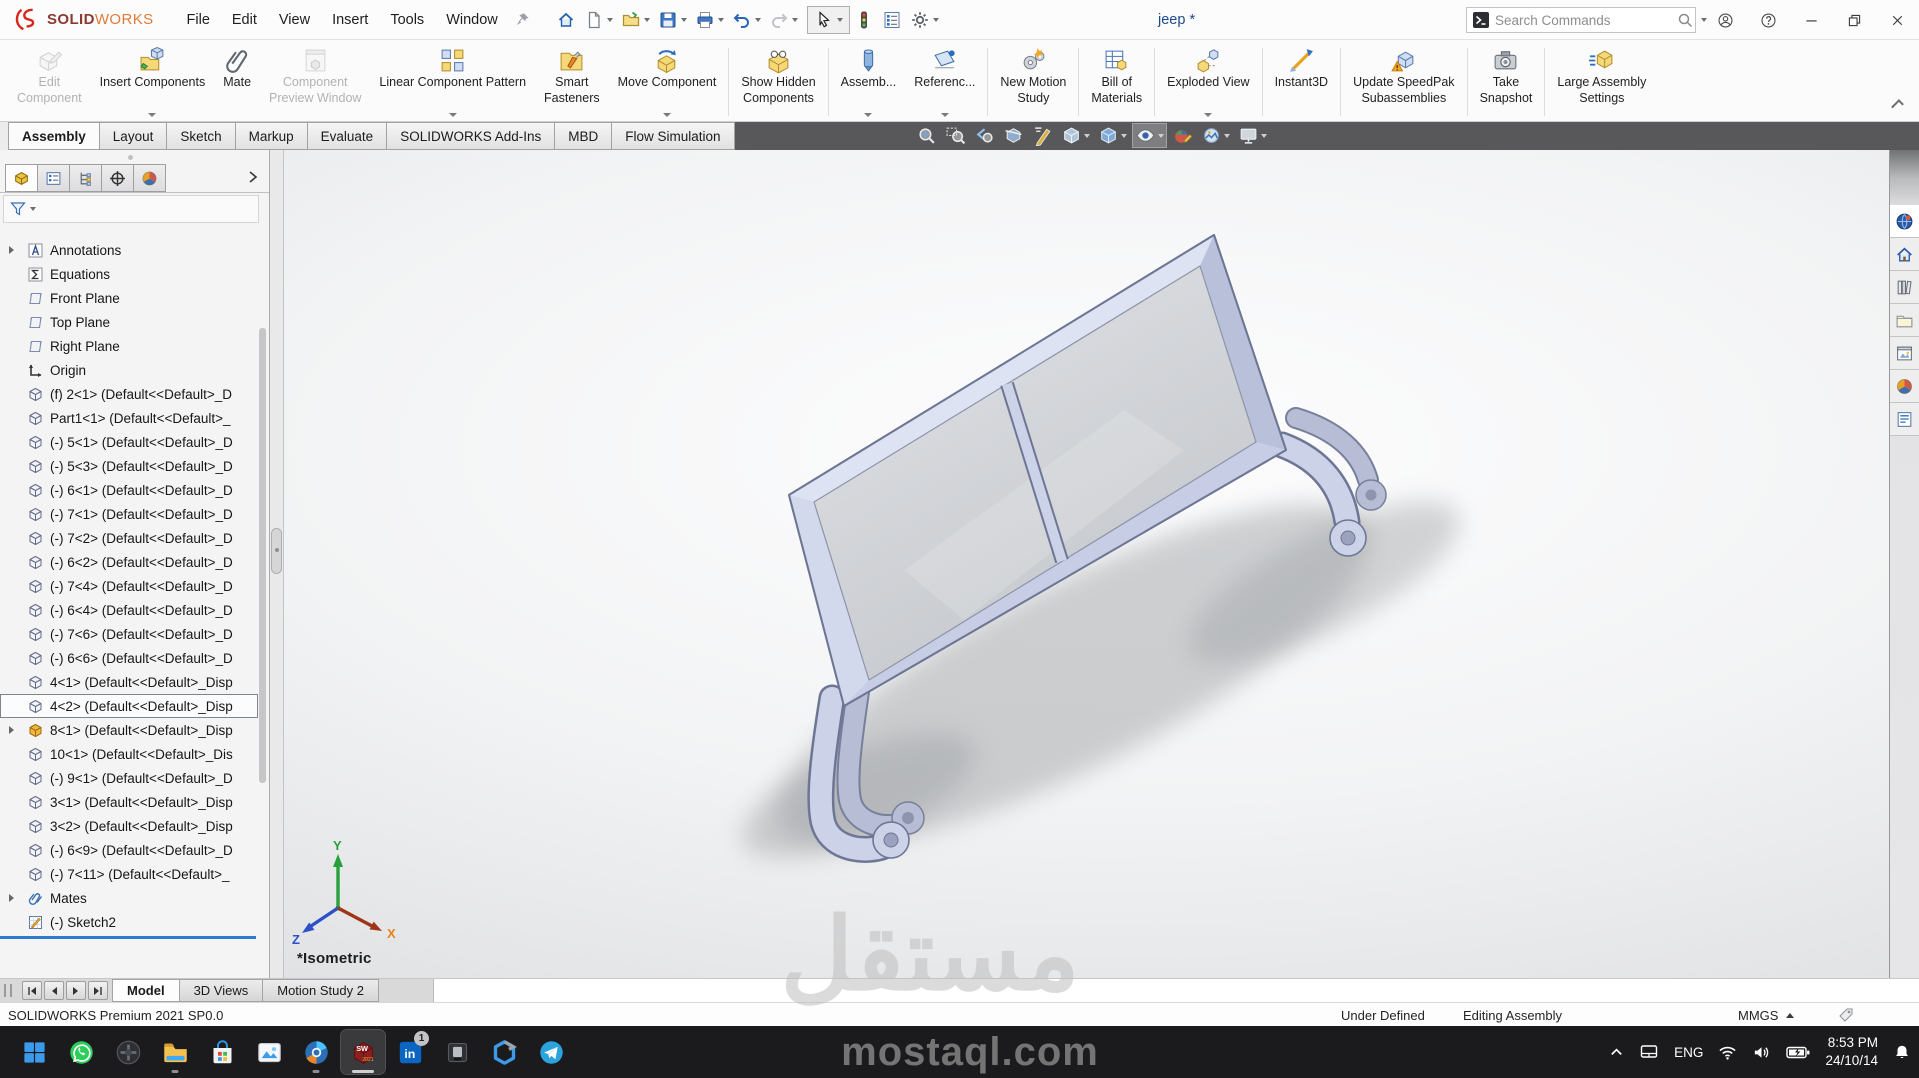 The height and width of the screenshot is (1078, 1919). What do you see at coordinates (98, 990) in the screenshot?
I see `last-tab-button` at bounding box center [98, 990].